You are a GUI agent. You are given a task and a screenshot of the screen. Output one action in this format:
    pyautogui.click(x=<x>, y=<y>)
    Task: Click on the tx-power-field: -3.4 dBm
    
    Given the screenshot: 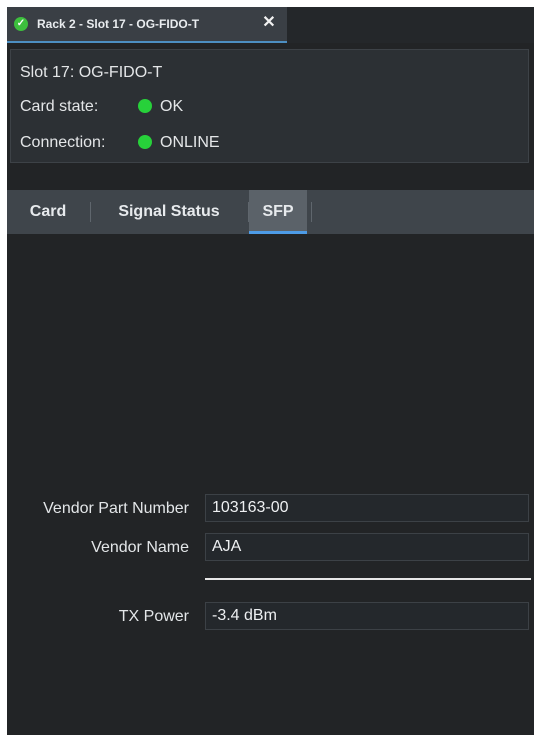 What is the action you would take?
    pyautogui.click(x=367, y=616)
    